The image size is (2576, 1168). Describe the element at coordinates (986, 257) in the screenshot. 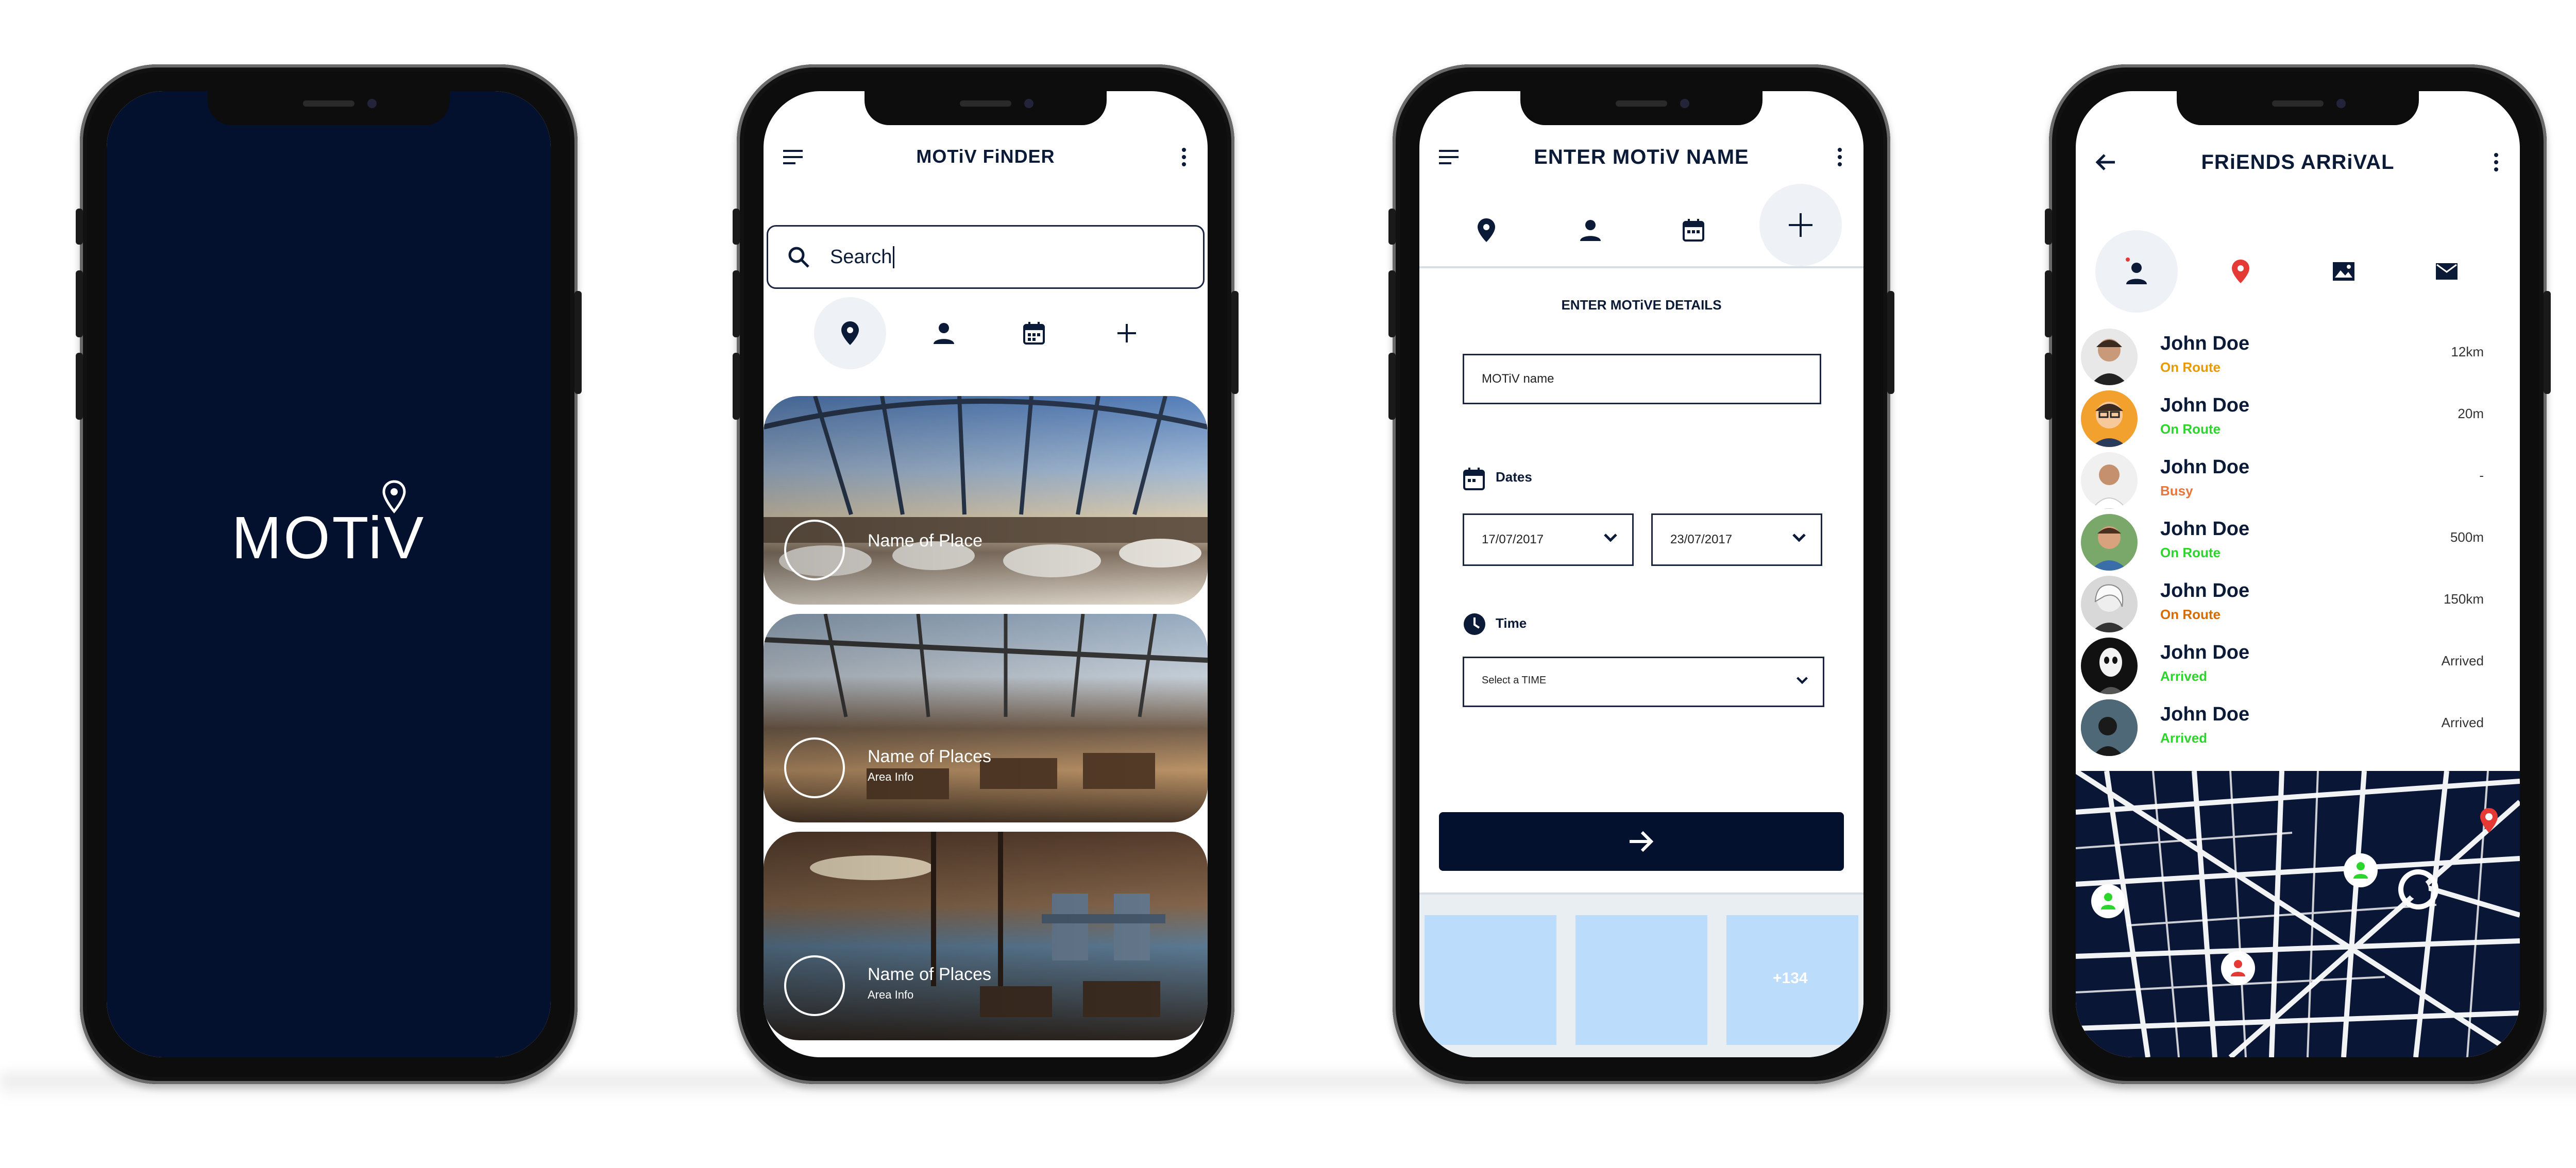

I see `search-input: Search` at that location.